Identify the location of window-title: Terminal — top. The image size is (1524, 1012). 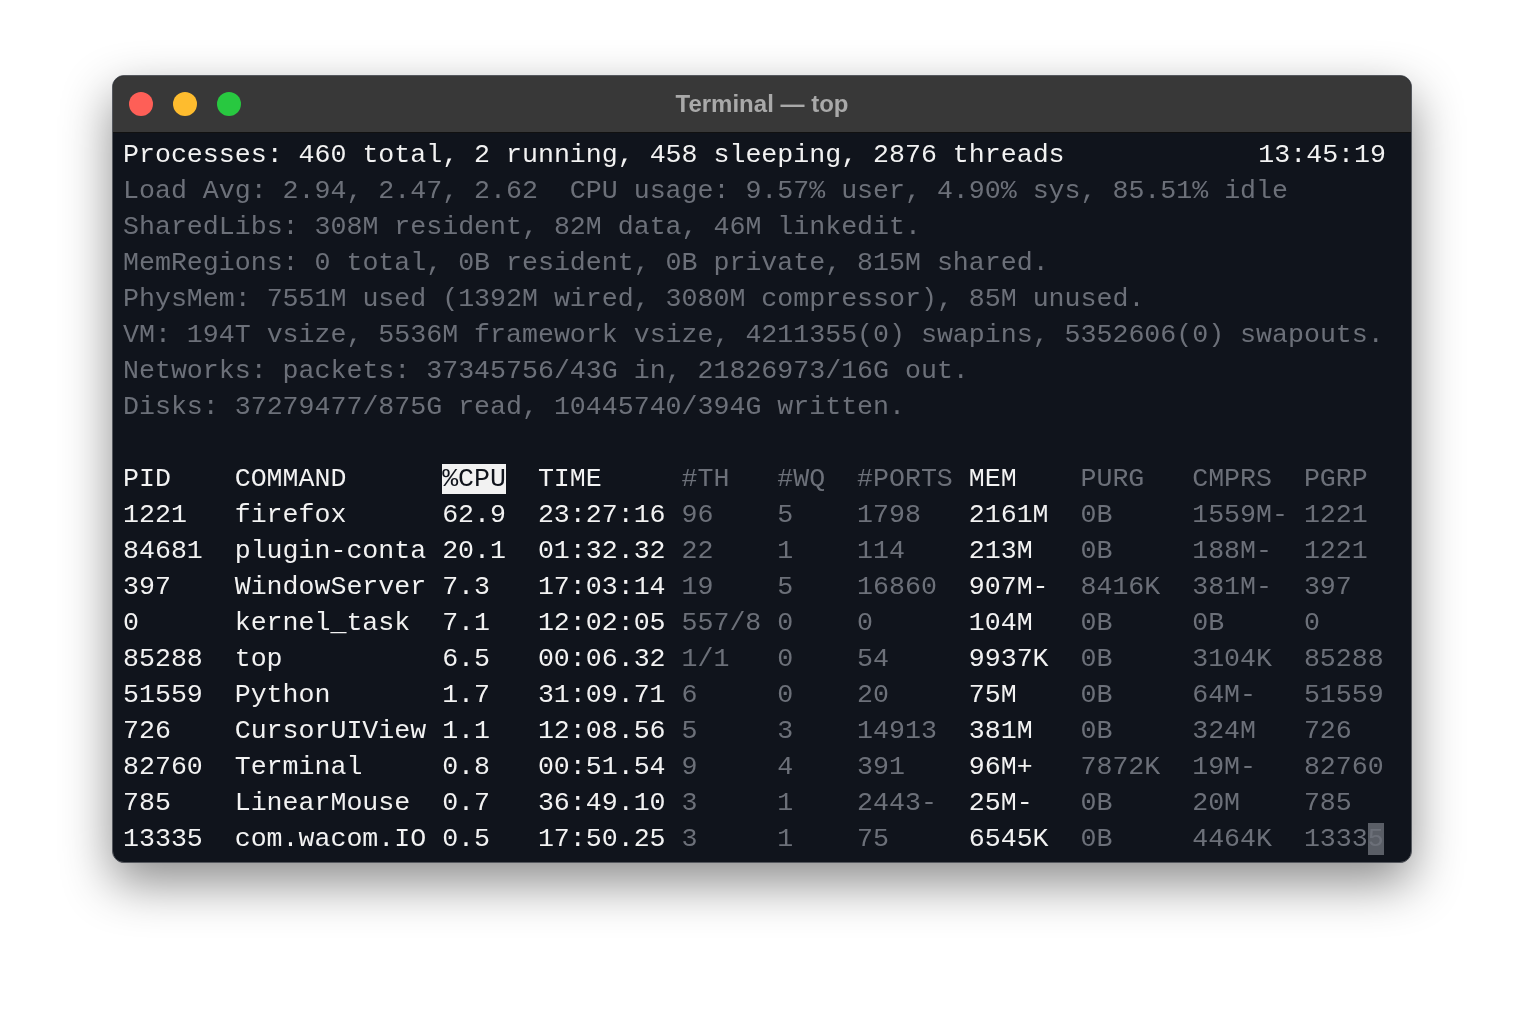
(762, 104).